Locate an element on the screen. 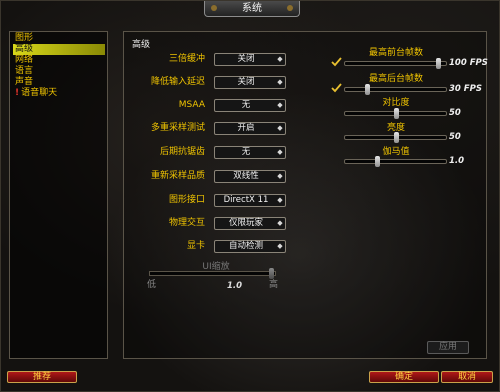 The image size is (500, 392). dropdown-post-aa: 无 ◆ is located at coordinates (250, 152).